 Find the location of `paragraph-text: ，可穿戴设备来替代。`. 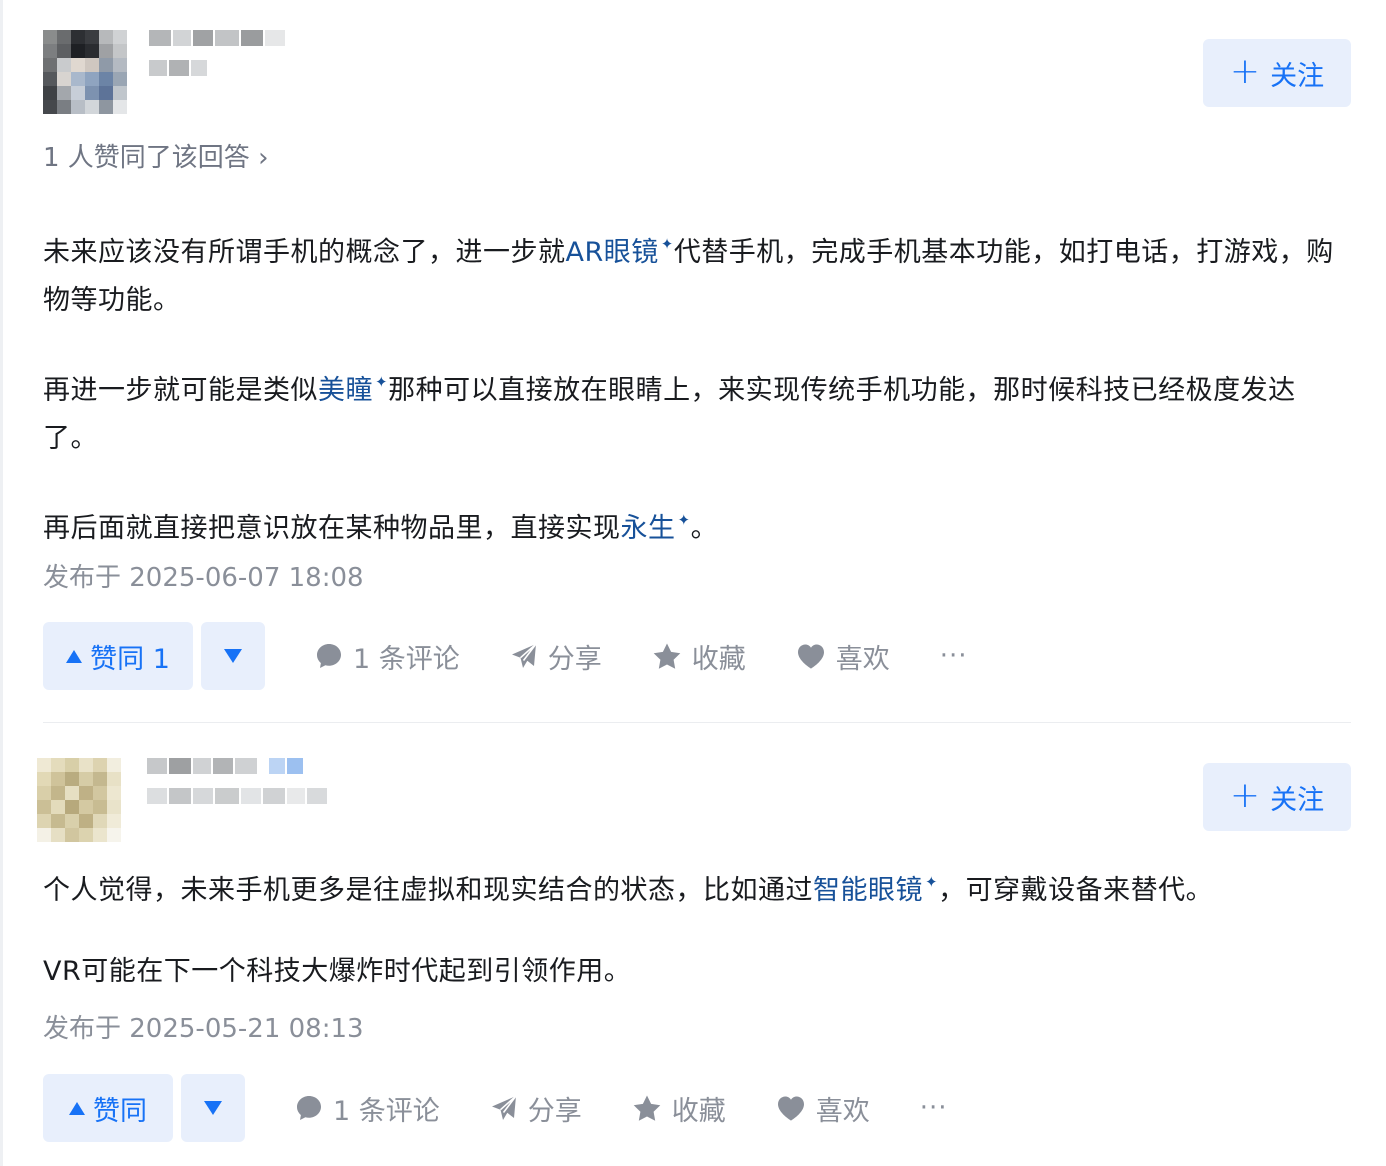

paragraph-text: ，可穿戴设备来替代。 is located at coordinates (1076, 890).